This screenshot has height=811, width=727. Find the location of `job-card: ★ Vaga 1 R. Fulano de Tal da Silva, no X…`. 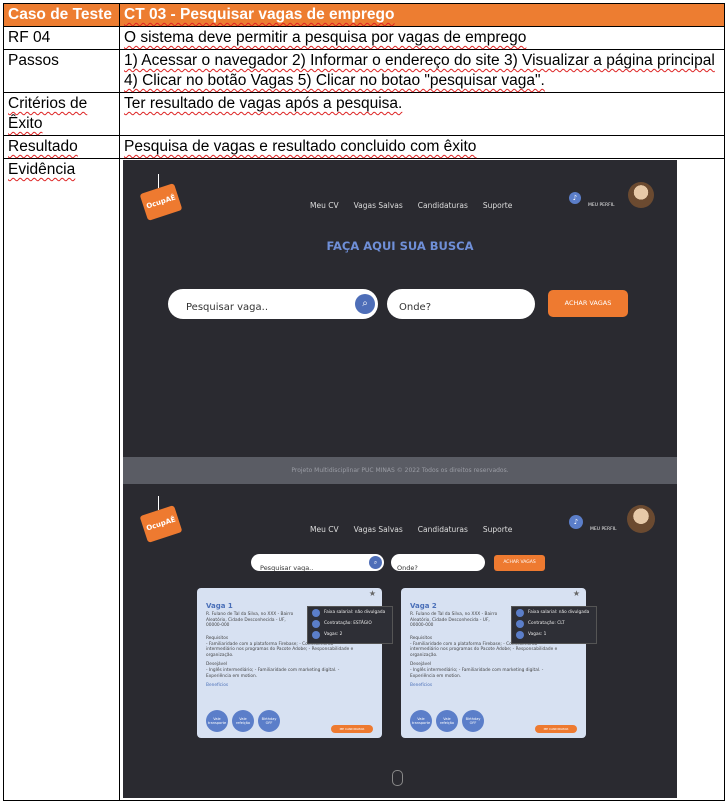

job-card: ★ Vaga 1 R. Fulano de Tal da Silva, no X… is located at coordinates (295, 663).